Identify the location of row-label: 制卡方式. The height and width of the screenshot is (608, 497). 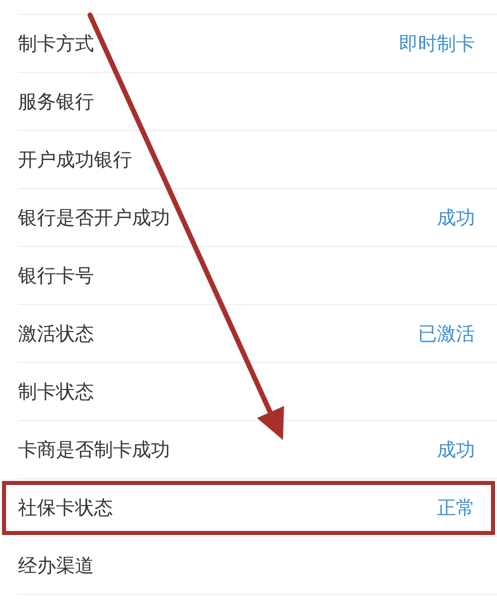
(56, 44).